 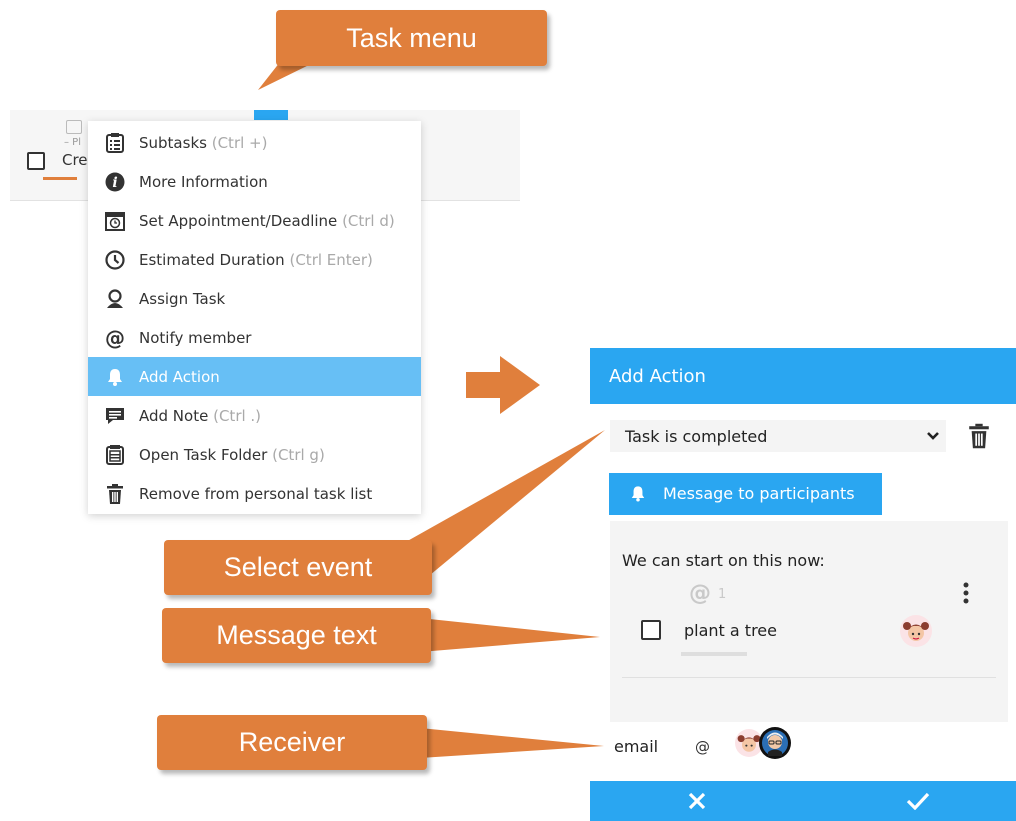 What do you see at coordinates (697, 803) in the screenshot?
I see `close-icon` at bounding box center [697, 803].